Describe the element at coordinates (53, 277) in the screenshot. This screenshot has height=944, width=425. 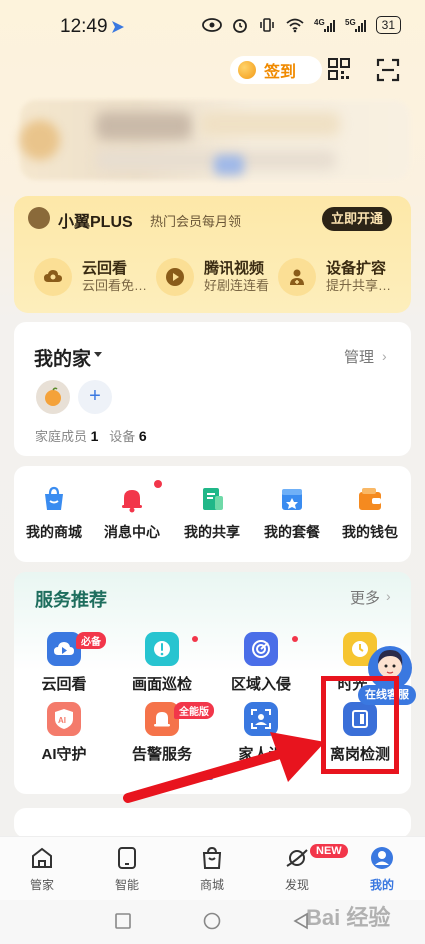
I see `cloud-replay-icon` at that location.